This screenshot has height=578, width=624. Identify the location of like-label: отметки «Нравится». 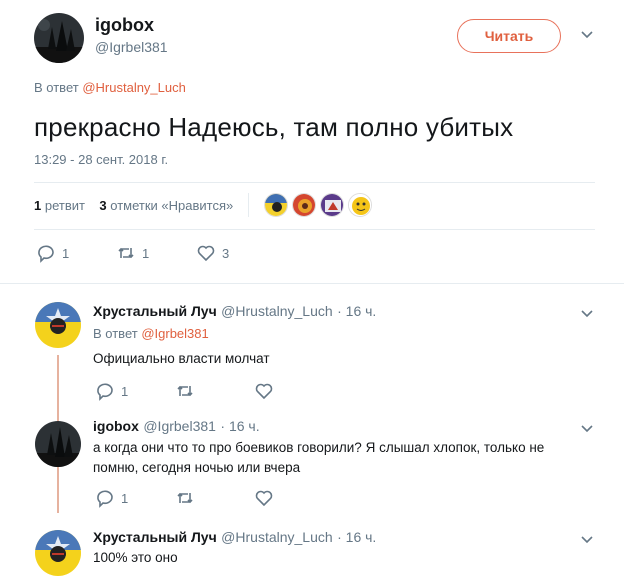
(171, 205).